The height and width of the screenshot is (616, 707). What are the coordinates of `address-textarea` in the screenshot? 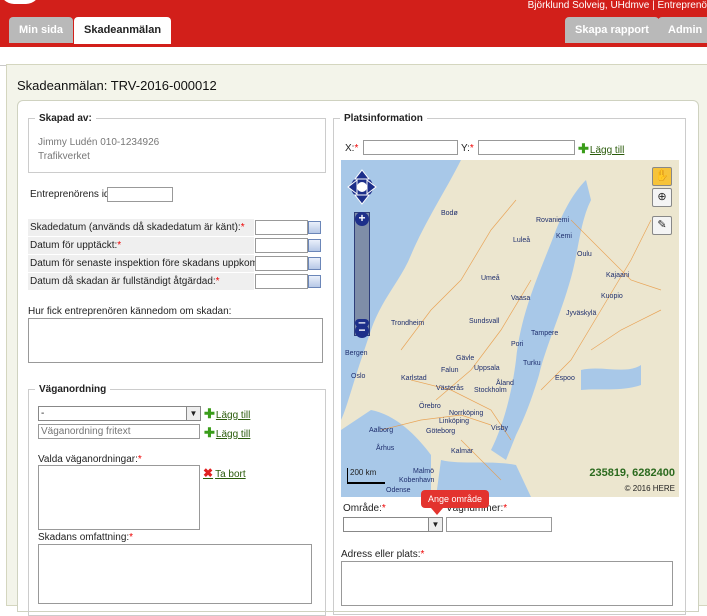 It's located at (507, 583).